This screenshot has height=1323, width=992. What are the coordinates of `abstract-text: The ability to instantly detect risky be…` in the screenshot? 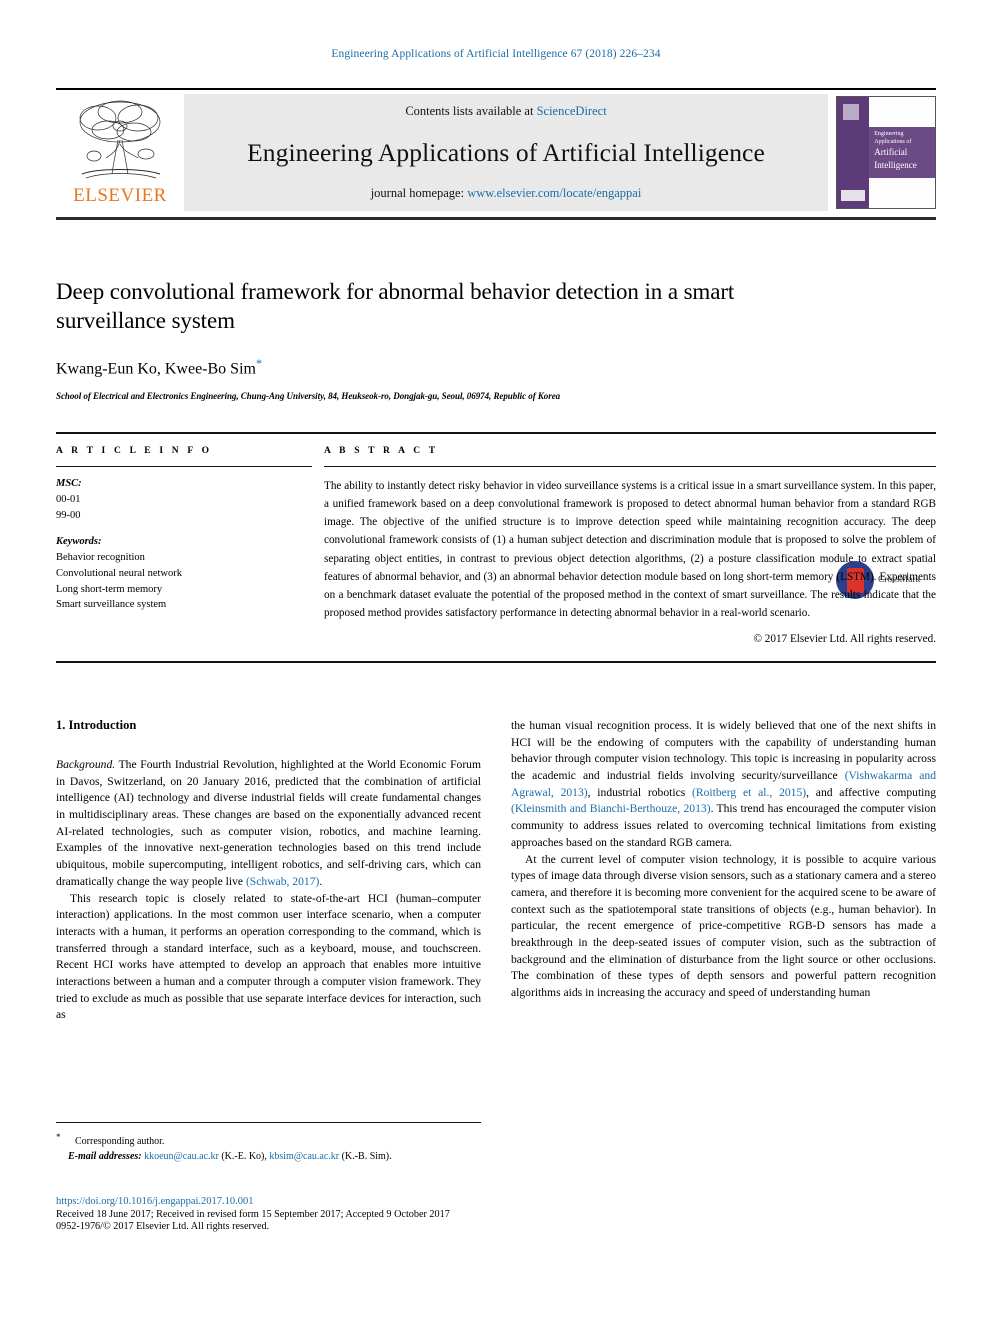 It's located at (630, 549).